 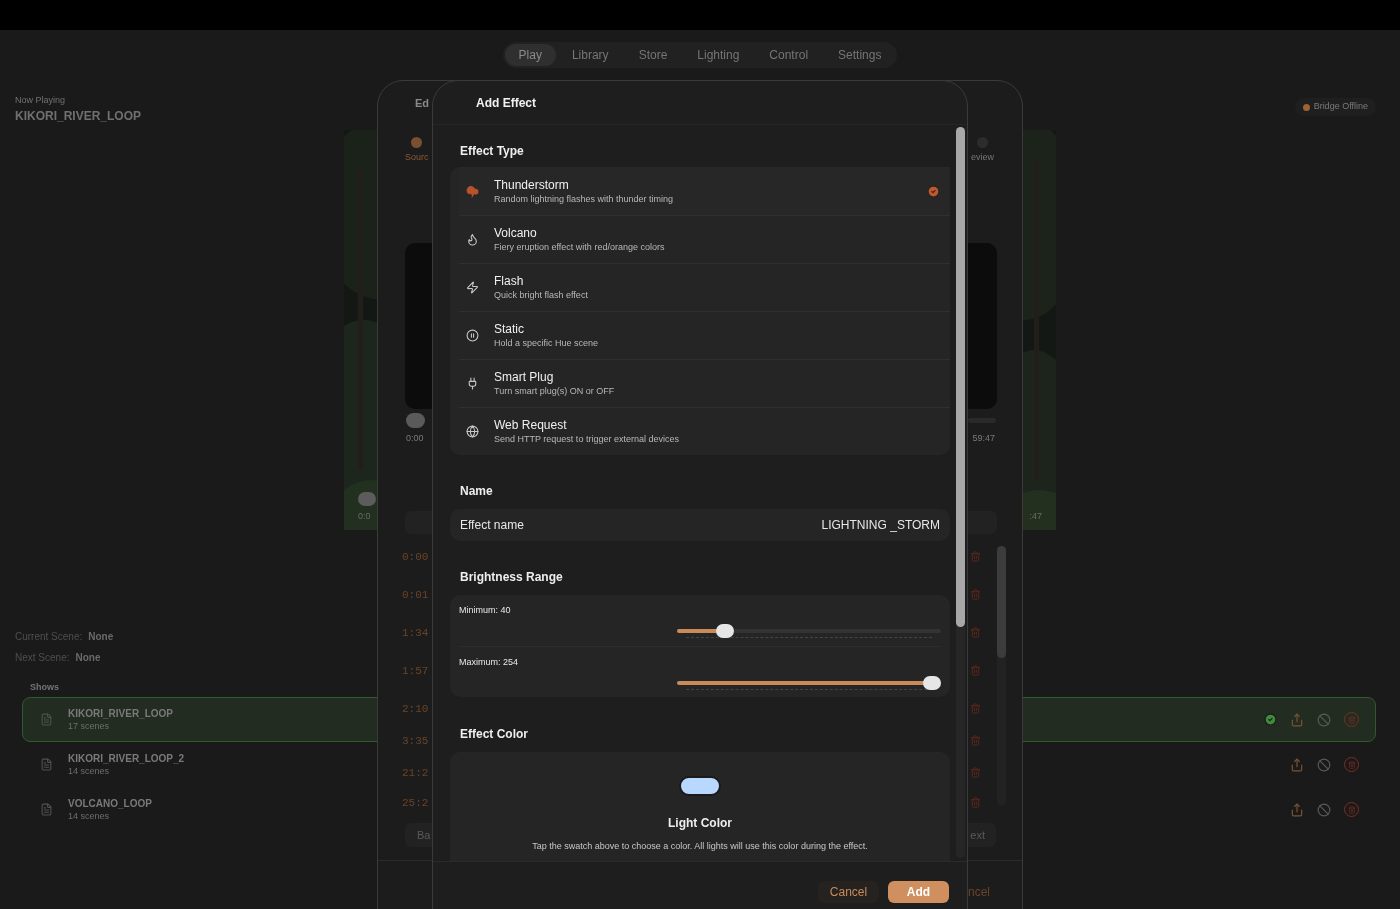 I want to click on time-label: :47, so click(x=1035, y=516).